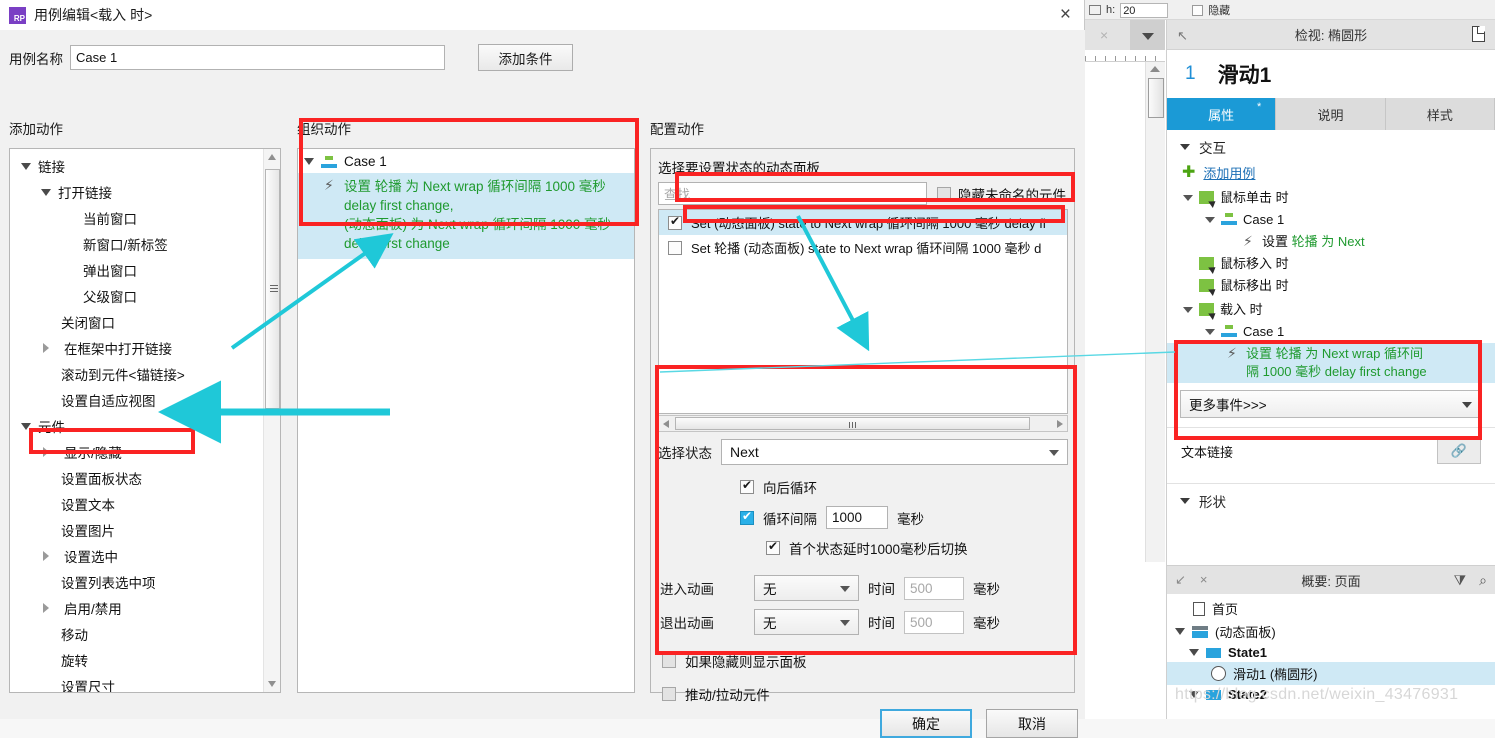 The height and width of the screenshot is (738, 1495). I want to click on enter-animation-dropdown: 无, so click(806, 588).